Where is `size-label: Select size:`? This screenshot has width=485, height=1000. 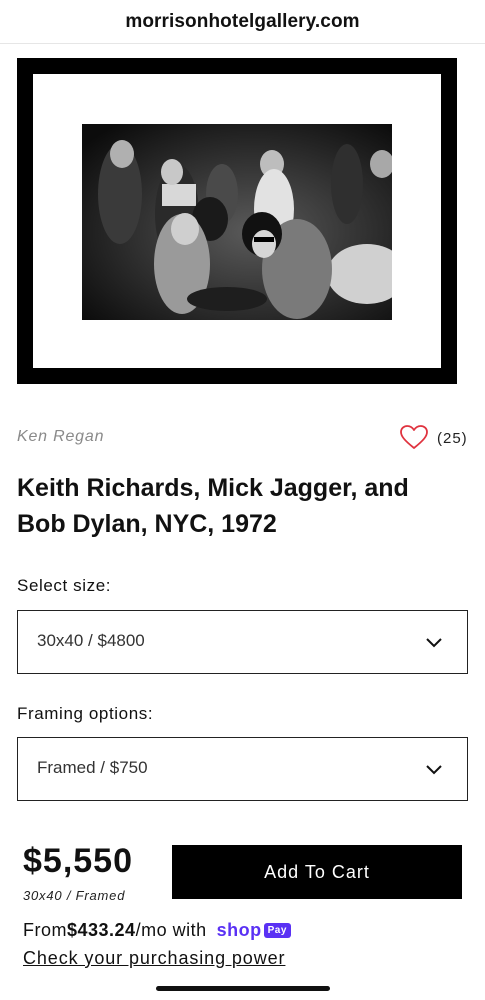 size-label: Select size: is located at coordinates (64, 585).